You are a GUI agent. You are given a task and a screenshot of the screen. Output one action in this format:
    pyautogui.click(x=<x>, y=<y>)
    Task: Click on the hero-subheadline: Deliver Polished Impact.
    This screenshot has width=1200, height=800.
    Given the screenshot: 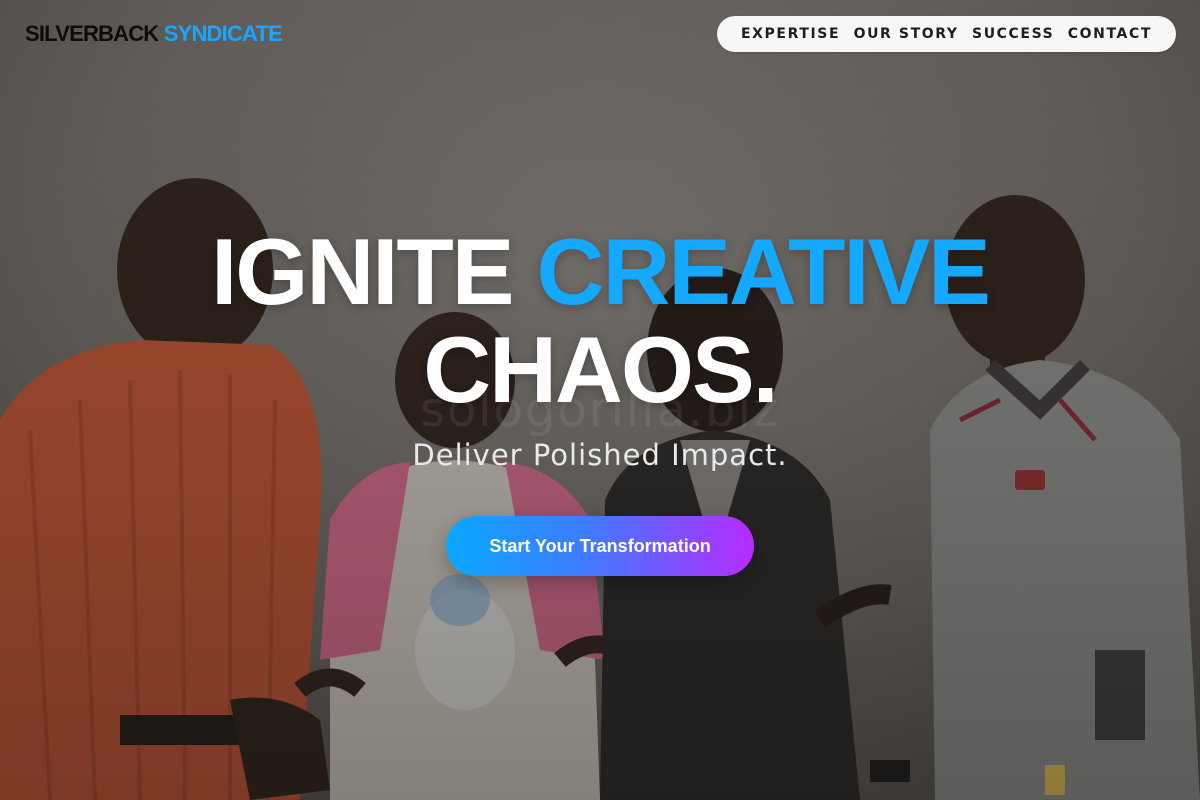 What is the action you would take?
    pyautogui.click(x=600, y=455)
    